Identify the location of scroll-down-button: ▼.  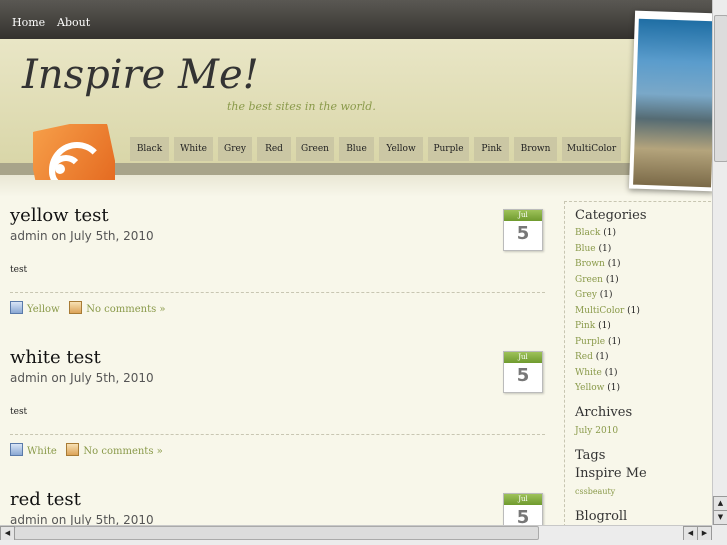
(720, 517).